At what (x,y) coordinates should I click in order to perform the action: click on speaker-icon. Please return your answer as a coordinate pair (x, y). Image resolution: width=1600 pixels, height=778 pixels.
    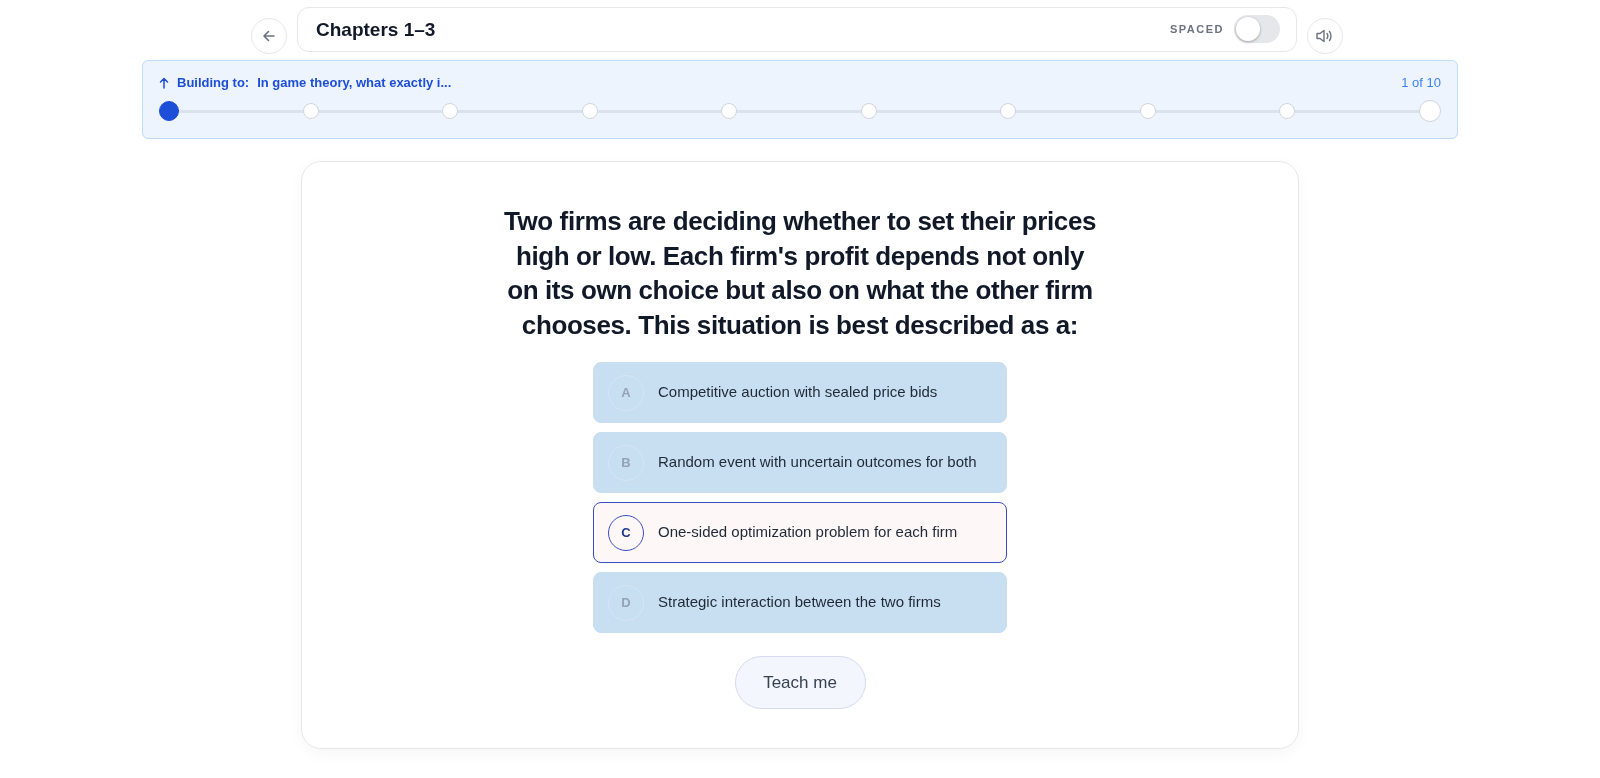
    Looking at the image, I should click on (1325, 36).